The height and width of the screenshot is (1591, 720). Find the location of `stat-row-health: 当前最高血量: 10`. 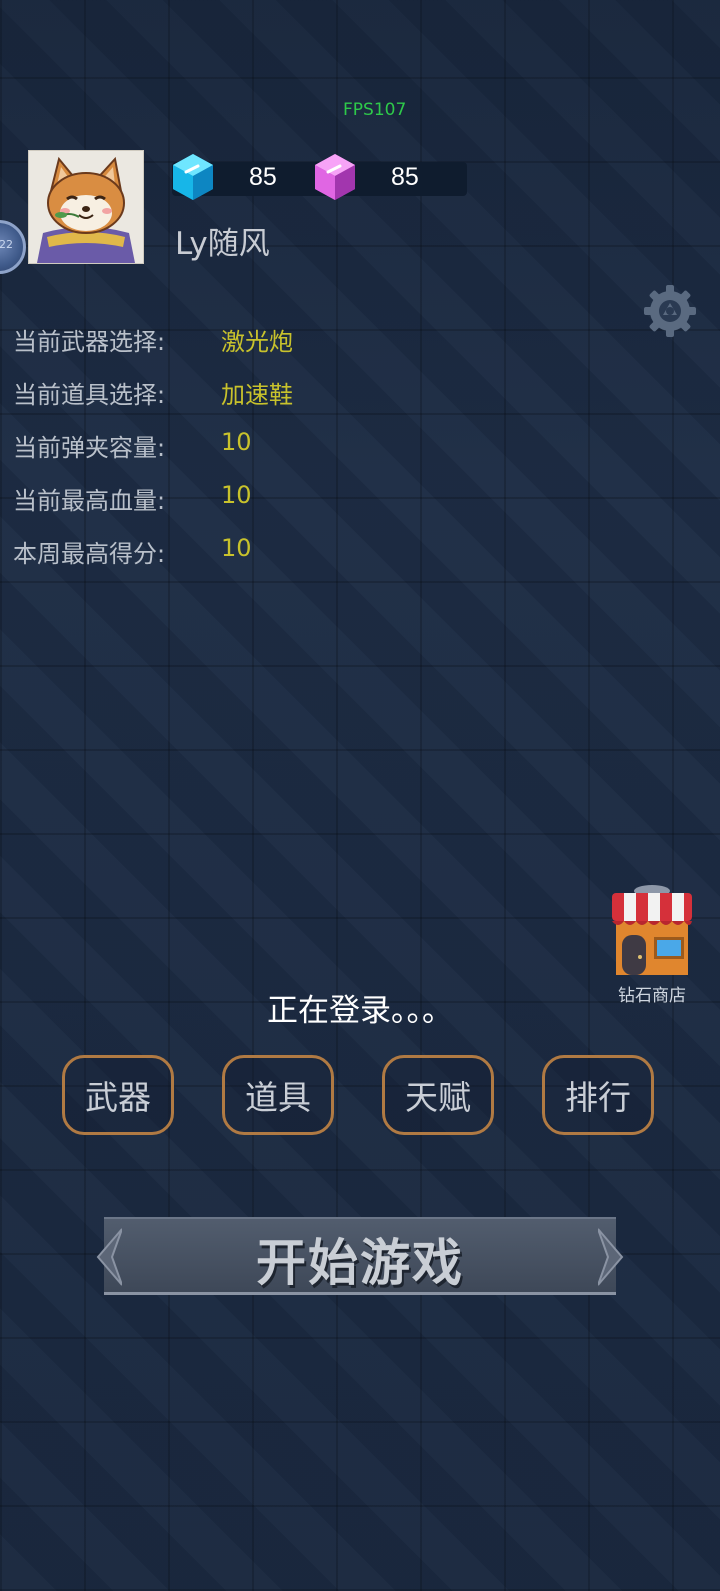

stat-row-health: 当前最高血量: 10 is located at coordinates (213, 507).